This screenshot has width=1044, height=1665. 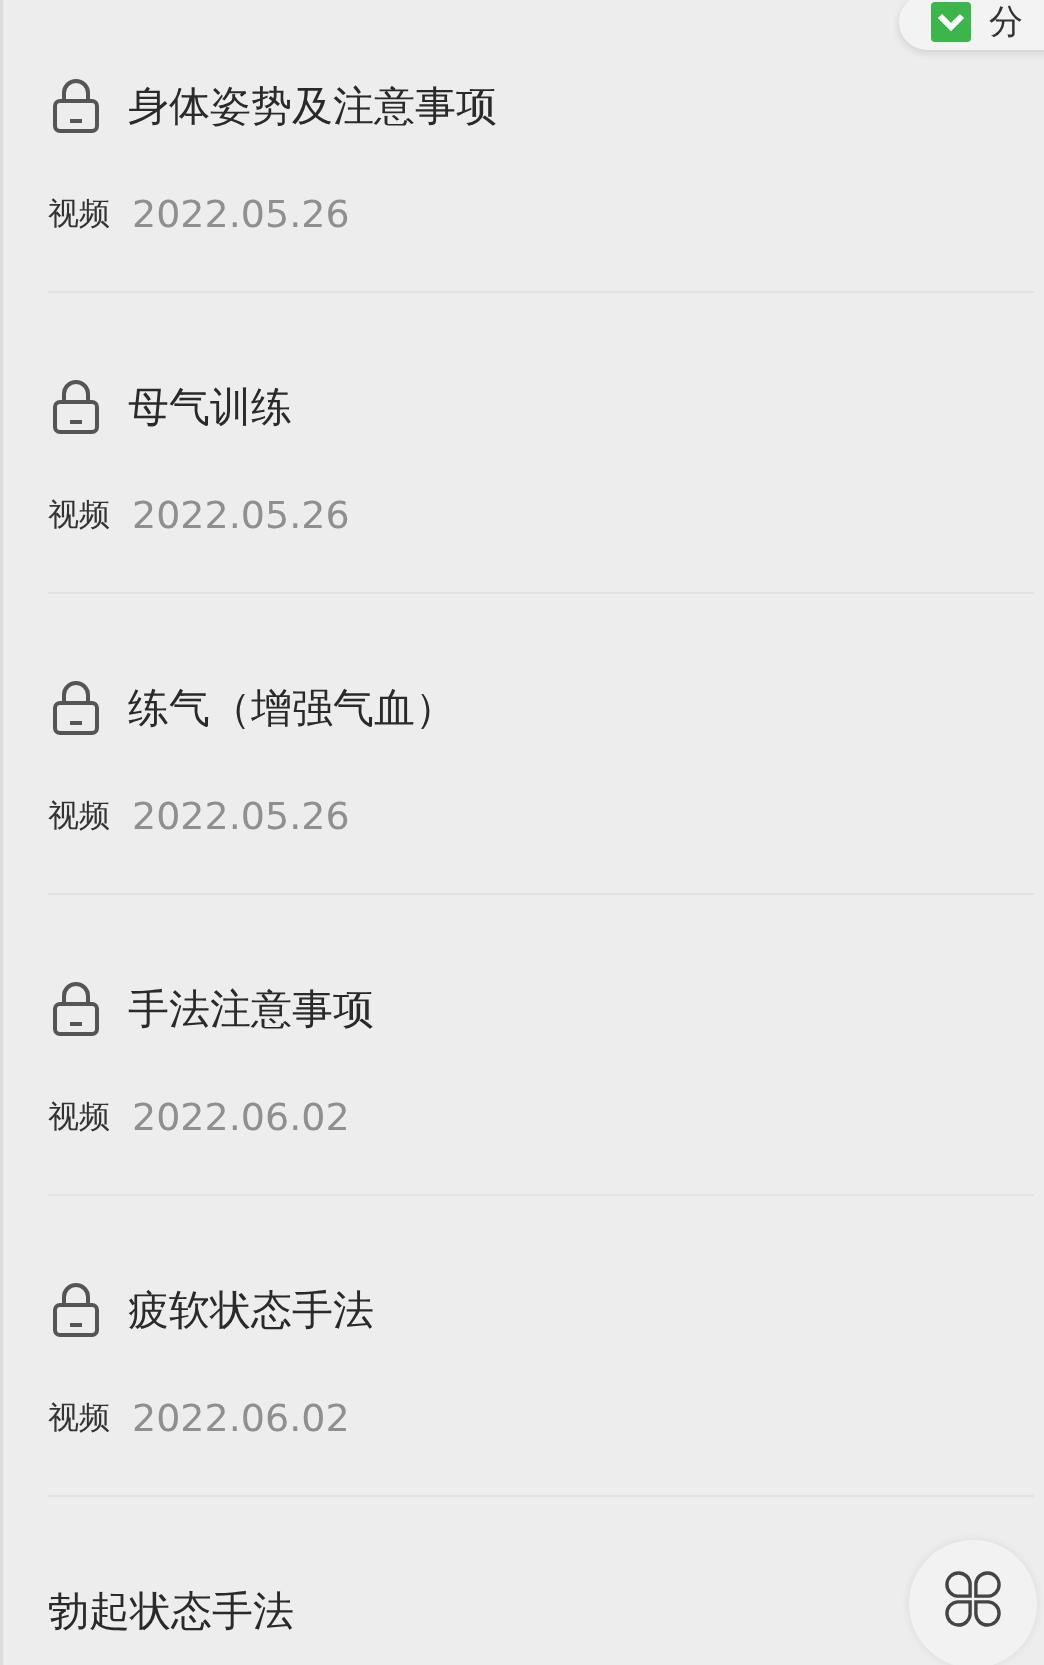 I want to click on lesson-title: 练气（增强气血）, so click(x=292, y=708).